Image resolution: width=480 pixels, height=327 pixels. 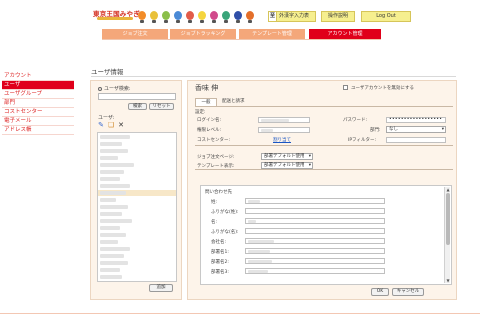 What do you see at coordinates (315, 221) in the screenshot?
I see `first-name-field` at bounding box center [315, 221].